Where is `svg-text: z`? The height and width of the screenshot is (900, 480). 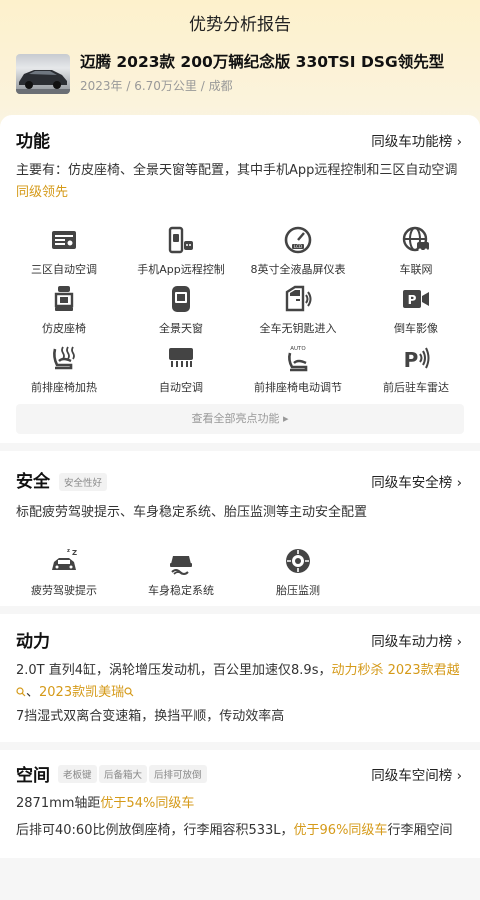
svg-text: z is located at coordinates (68, 551).